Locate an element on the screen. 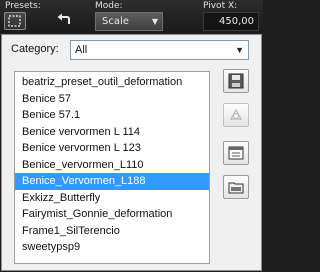  reset-arrow-icon is located at coordinates (63, 18).